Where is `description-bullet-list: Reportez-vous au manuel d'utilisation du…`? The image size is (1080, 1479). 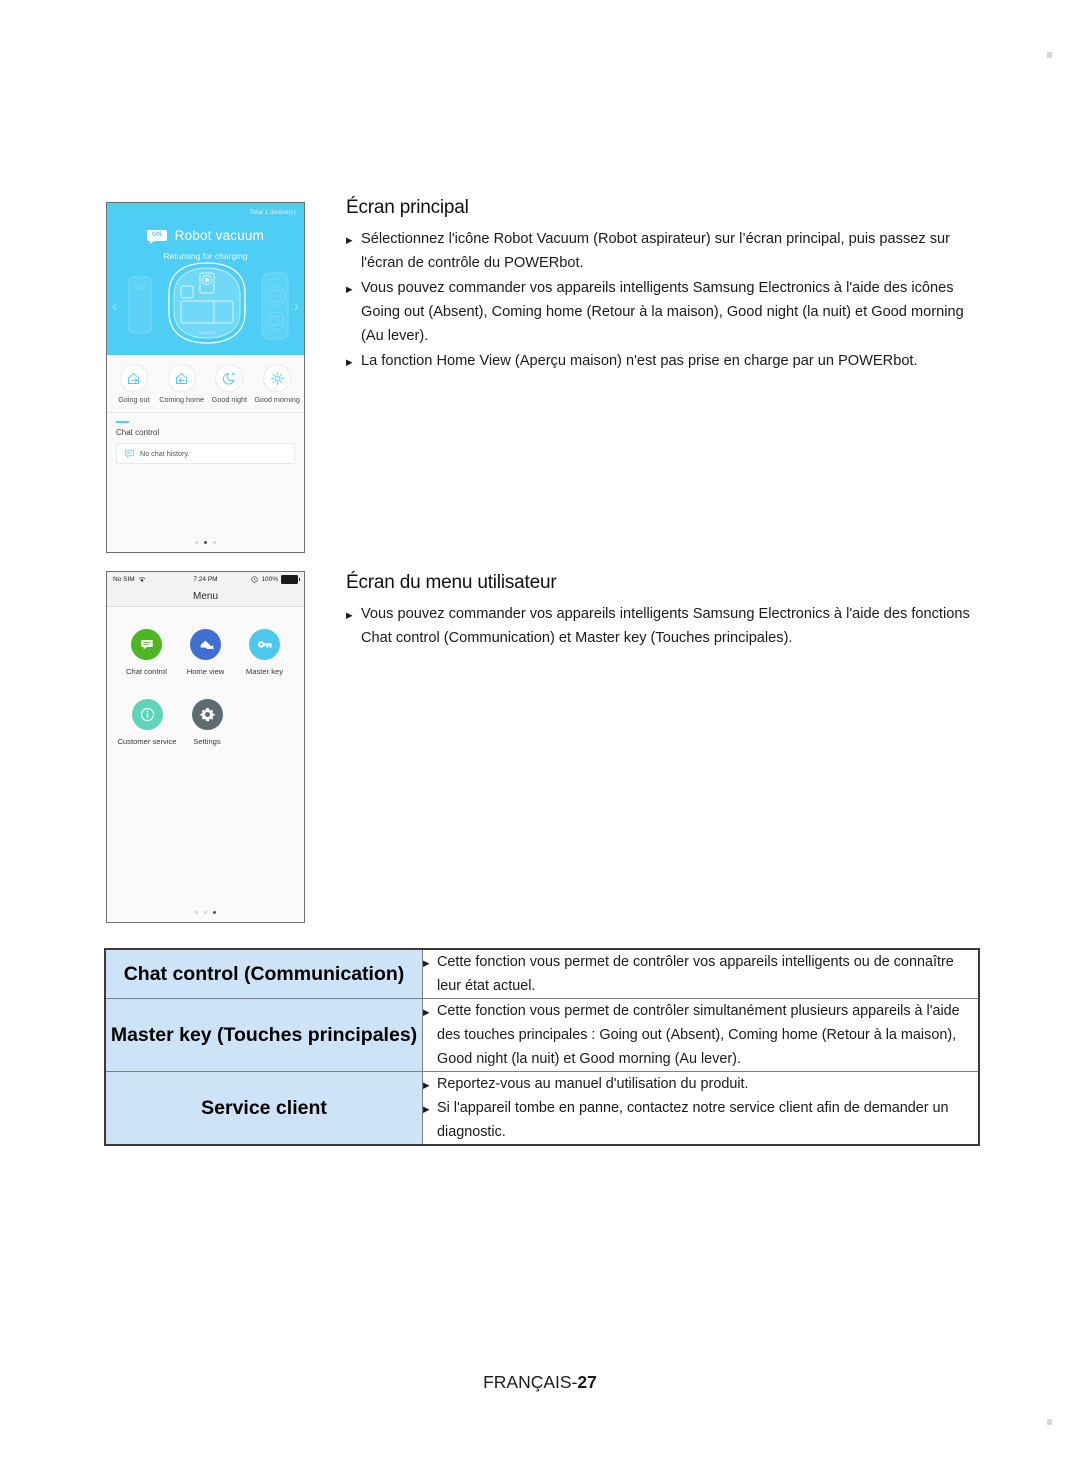 description-bullet-list: Reportez-vous au manuel d'utilisation du… is located at coordinates (700, 1108).